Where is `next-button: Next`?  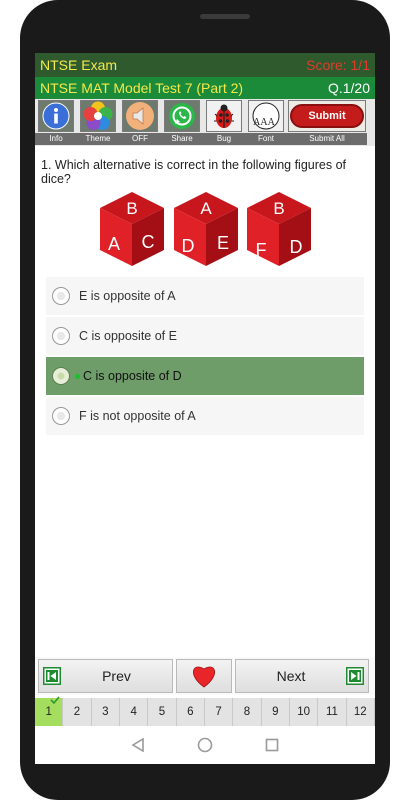 next-button: Next is located at coordinates (302, 676).